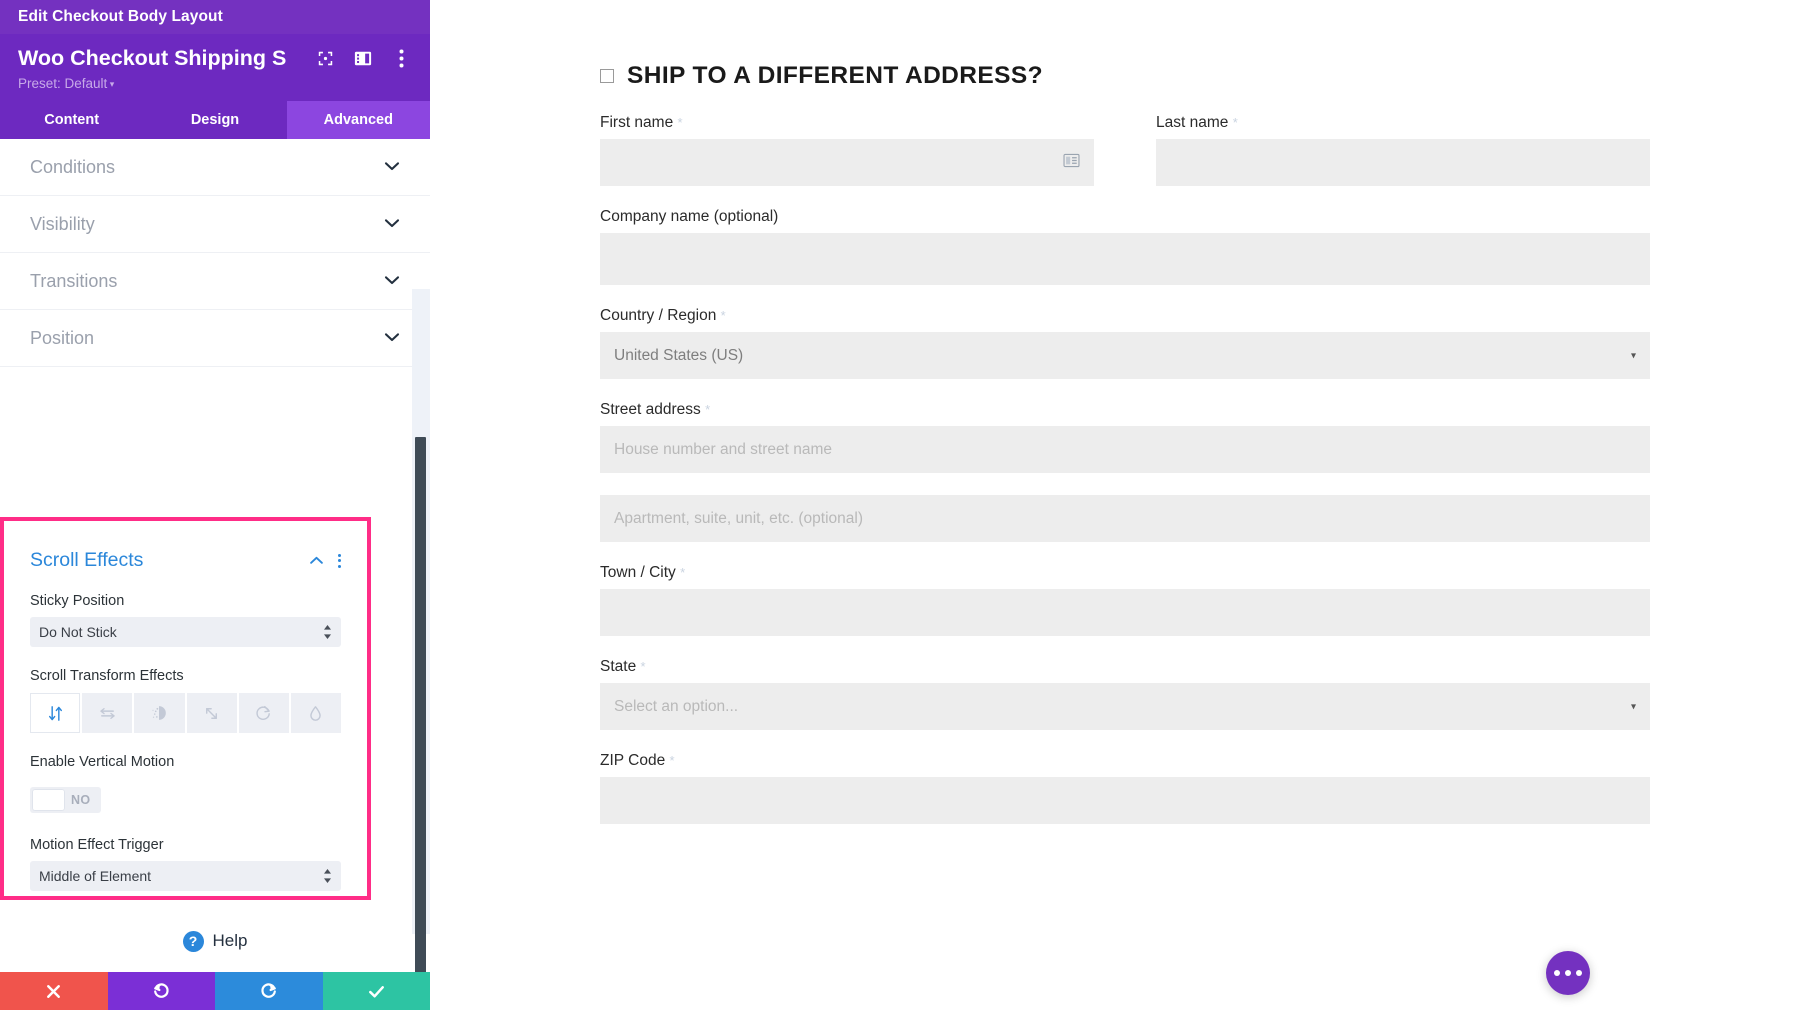 This screenshot has width=1800, height=1010. What do you see at coordinates (55, 713) in the screenshot?
I see `vertical-motion-icon` at bounding box center [55, 713].